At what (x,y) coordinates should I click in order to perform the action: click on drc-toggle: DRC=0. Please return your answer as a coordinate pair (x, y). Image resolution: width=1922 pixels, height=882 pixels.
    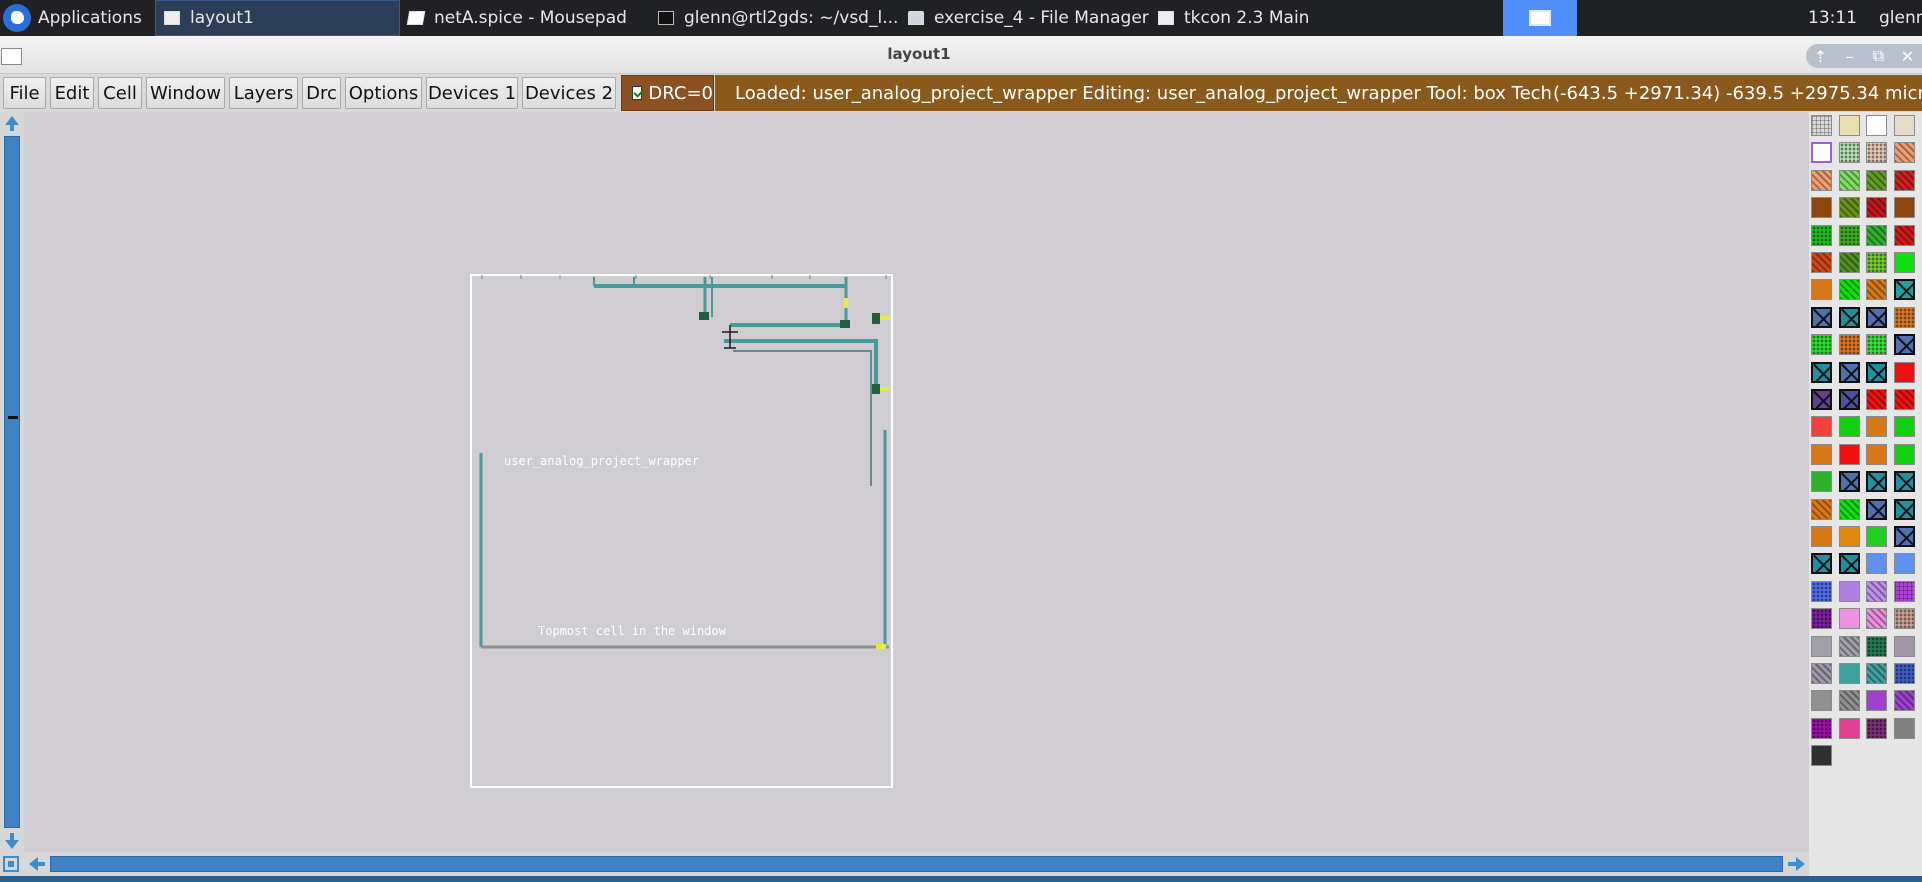
    Looking at the image, I should click on (667, 93).